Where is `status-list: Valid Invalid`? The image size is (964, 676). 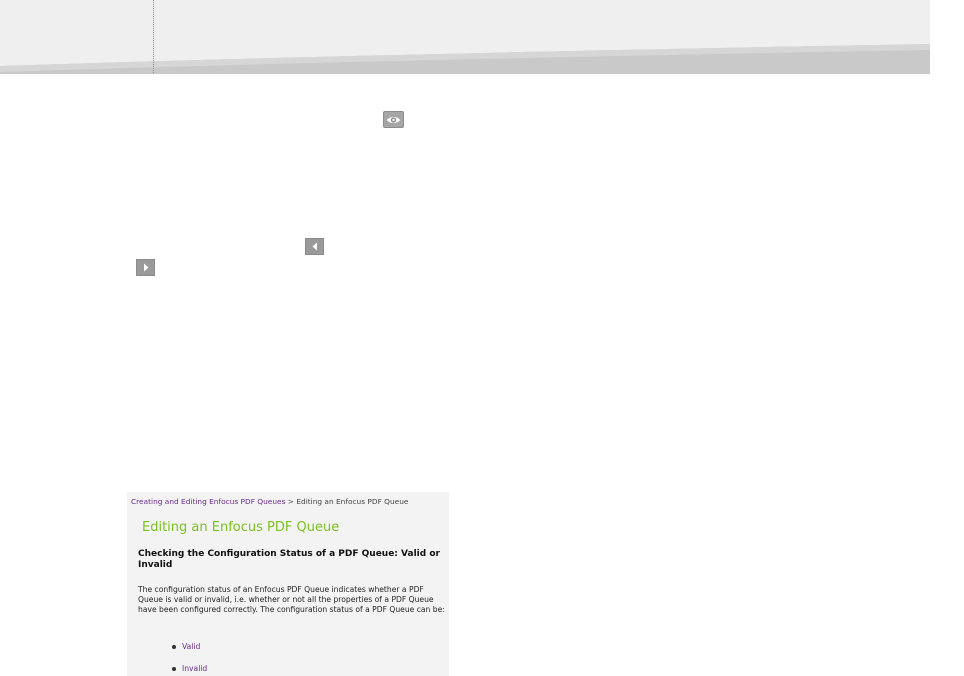
status-list: Valid Invalid is located at coordinates (189, 659).